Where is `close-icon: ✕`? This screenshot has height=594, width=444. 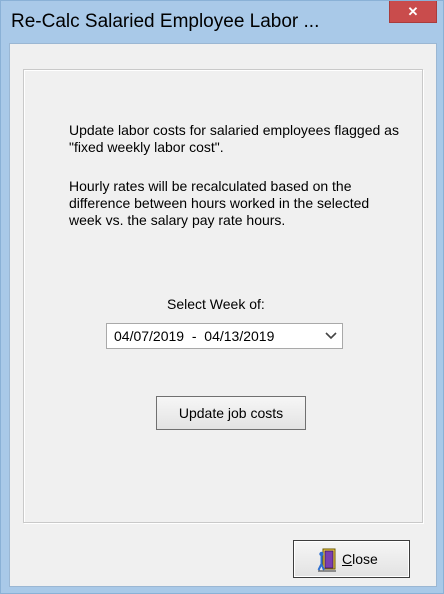
close-icon: ✕ is located at coordinates (413, 11).